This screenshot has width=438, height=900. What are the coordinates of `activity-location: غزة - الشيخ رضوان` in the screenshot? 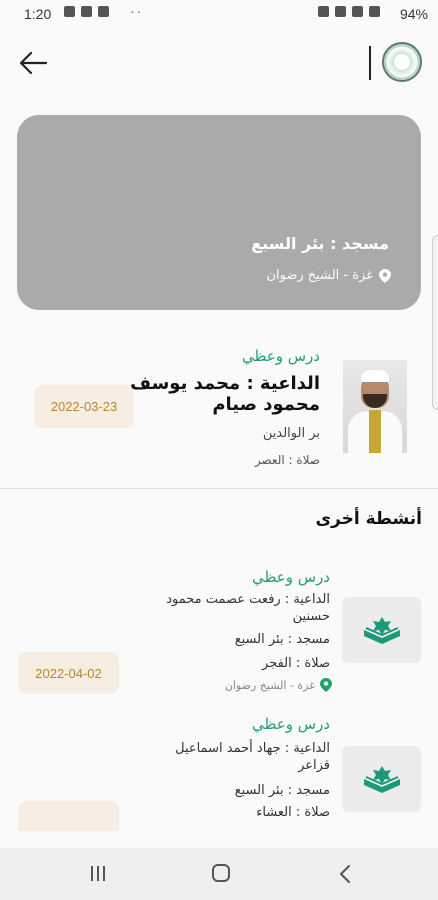 It's located at (278, 685).